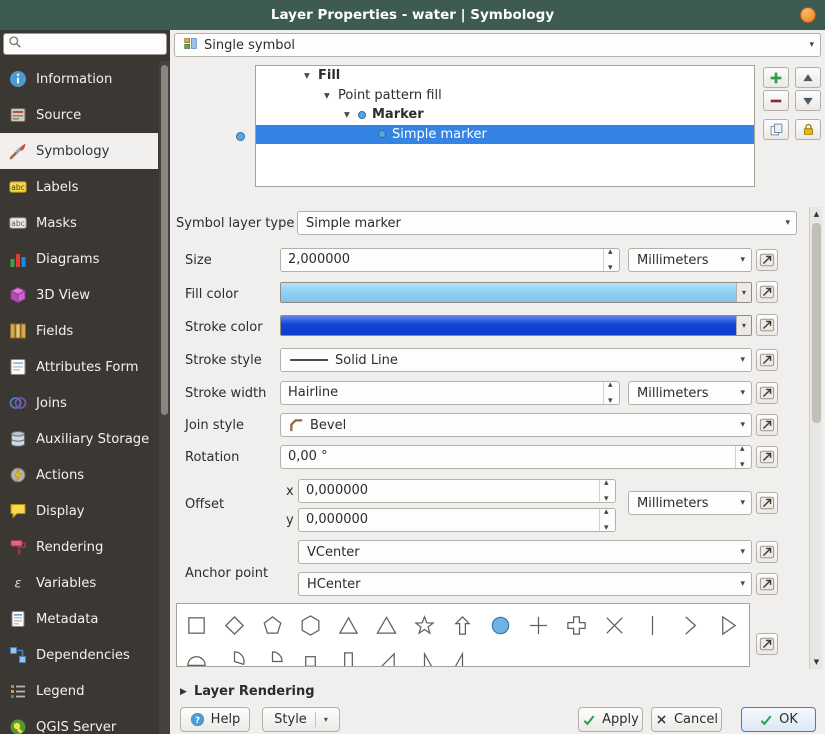 Image resolution: width=825 pixels, height=734 pixels. Describe the element at coordinates (808, 77) in the screenshot. I see `move-layer-up-button` at that location.